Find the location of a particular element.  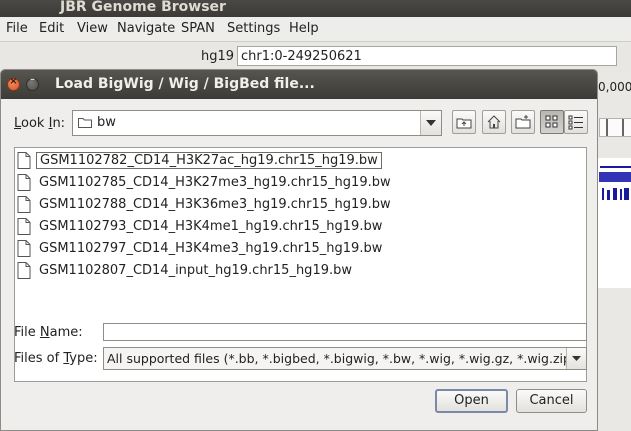

main-window-titlebar: JBR Genome Browser is located at coordinates (315, 8).